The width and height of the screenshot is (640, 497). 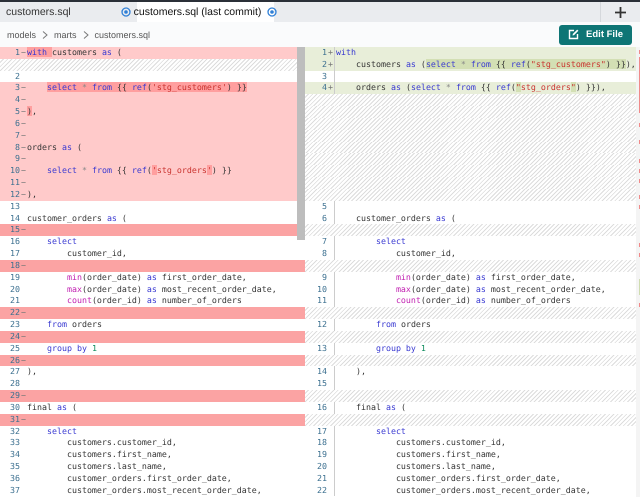 What do you see at coordinates (171, 290) in the screenshot?
I see `code-line: max(order_date) as most_recent_order_date,` at bounding box center [171, 290].